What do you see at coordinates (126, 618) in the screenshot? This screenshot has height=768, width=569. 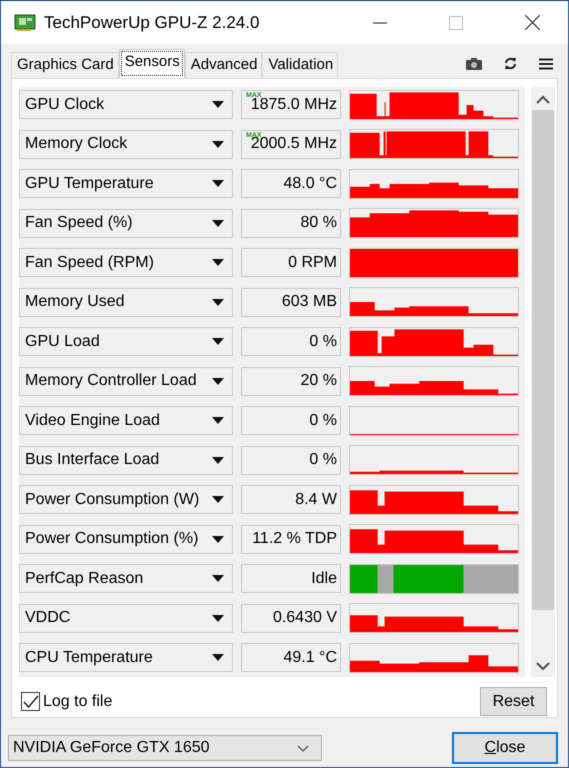 I see `sensor-name-dropdown: VDDC` at bounding box center [126, 618].